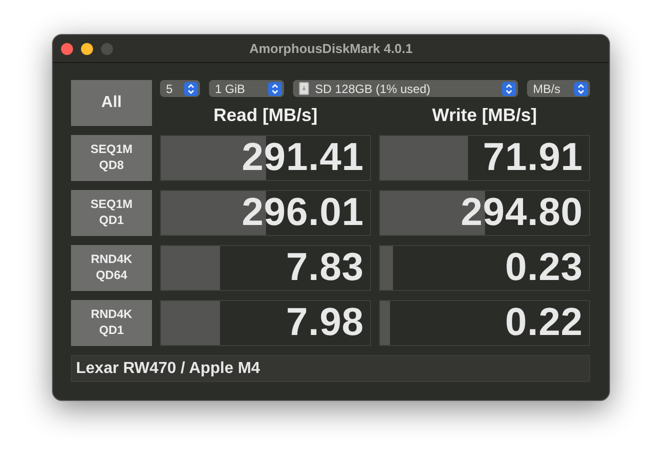 The width and height of the screenshot is (660, 468). Describe the element at coordinates (111, 213) in the screenshot. I see `test-button: SEQ1M QD1` at that location.